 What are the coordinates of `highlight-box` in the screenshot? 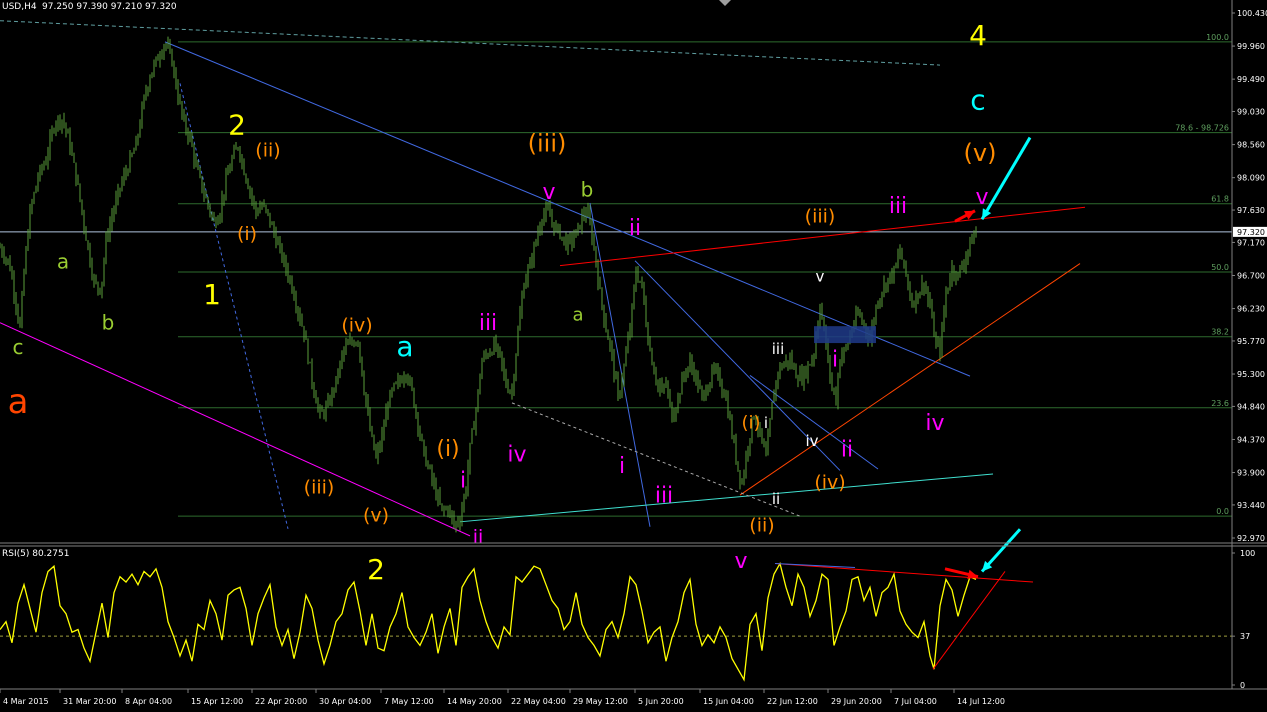 It's located at (845, 335).